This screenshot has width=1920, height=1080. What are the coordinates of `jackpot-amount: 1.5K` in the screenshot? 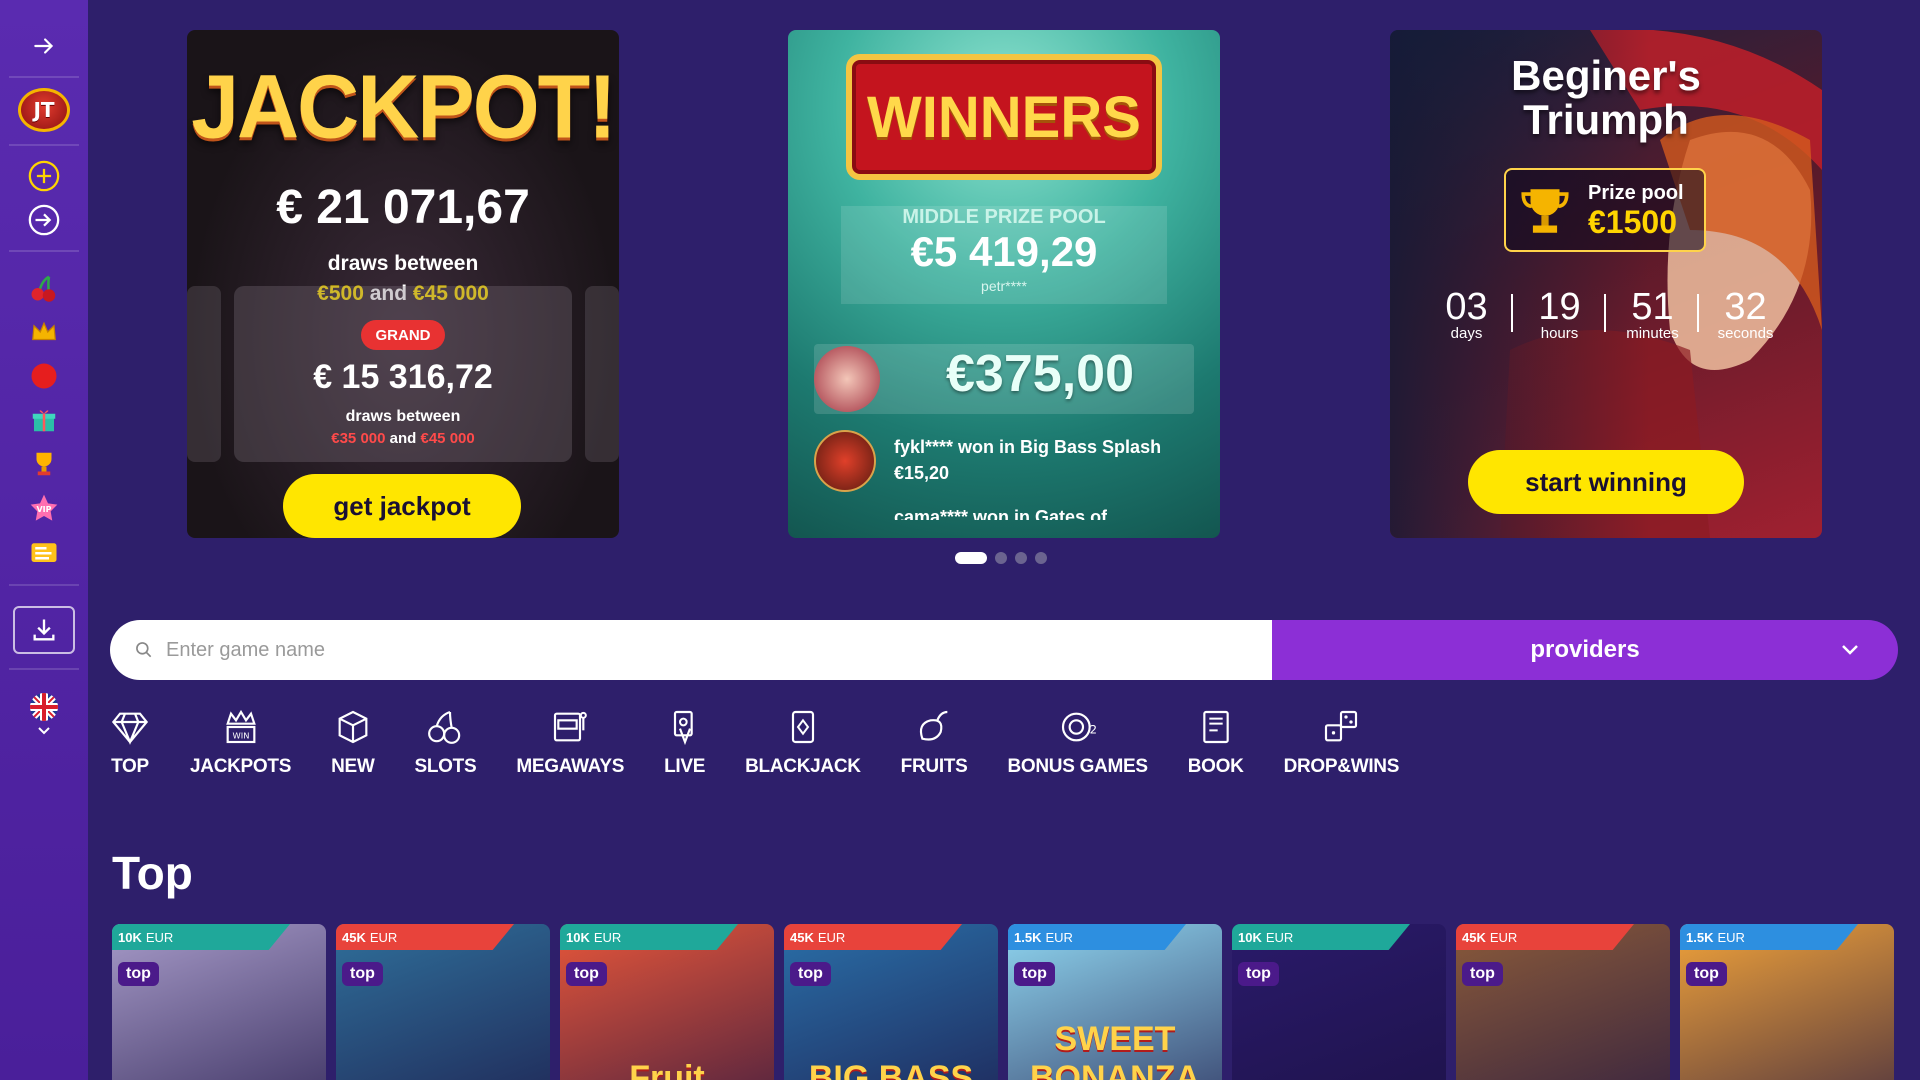 It's located at (1028, 937).